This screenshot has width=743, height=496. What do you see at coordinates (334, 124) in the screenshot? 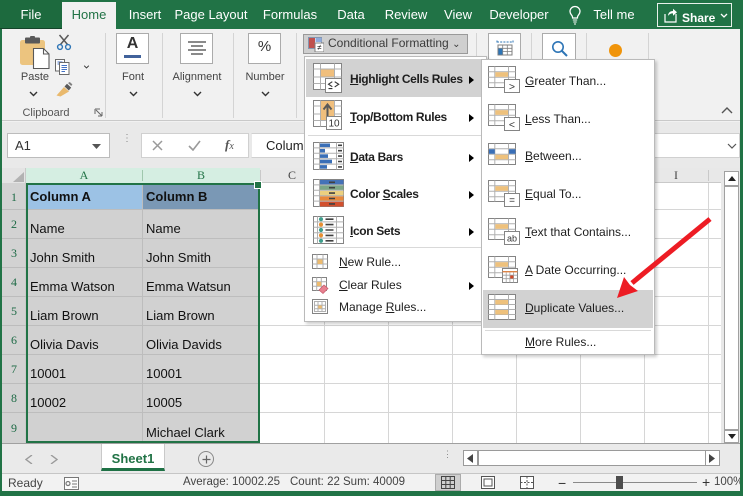
I see `svg-text: 10` at bounding box center [334, 124].